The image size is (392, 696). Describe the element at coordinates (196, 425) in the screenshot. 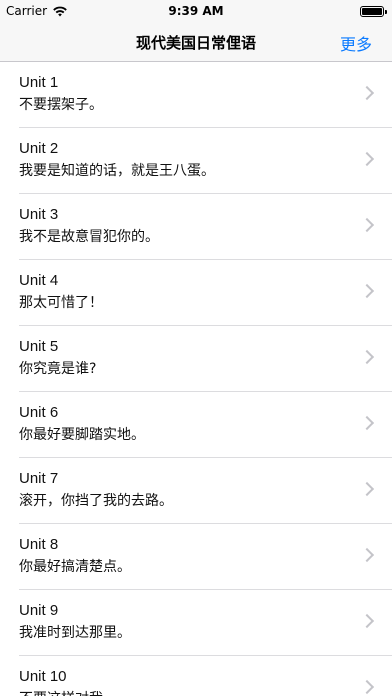

I see `list-item: Unit 6 你最好要脚踏实地。` at that location.